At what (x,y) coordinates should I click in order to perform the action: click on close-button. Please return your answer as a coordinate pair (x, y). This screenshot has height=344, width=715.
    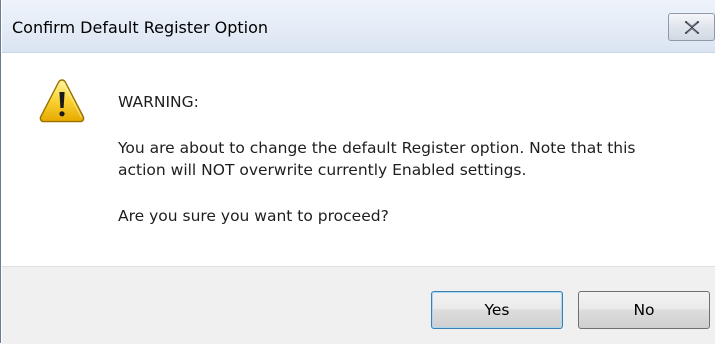
    Looking at the image, I should click on (691, 27).